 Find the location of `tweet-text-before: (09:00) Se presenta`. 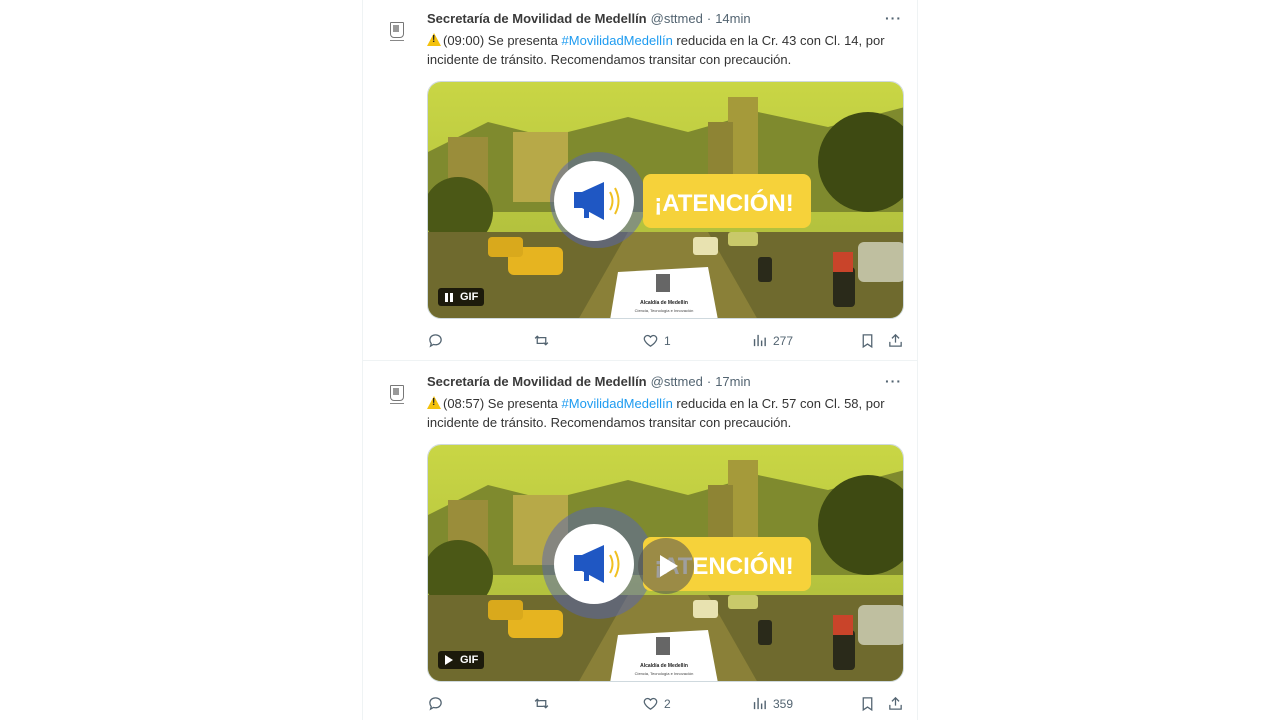

tweet-text-before: (09:00) Se presenta is located at coordinates (502, 40).